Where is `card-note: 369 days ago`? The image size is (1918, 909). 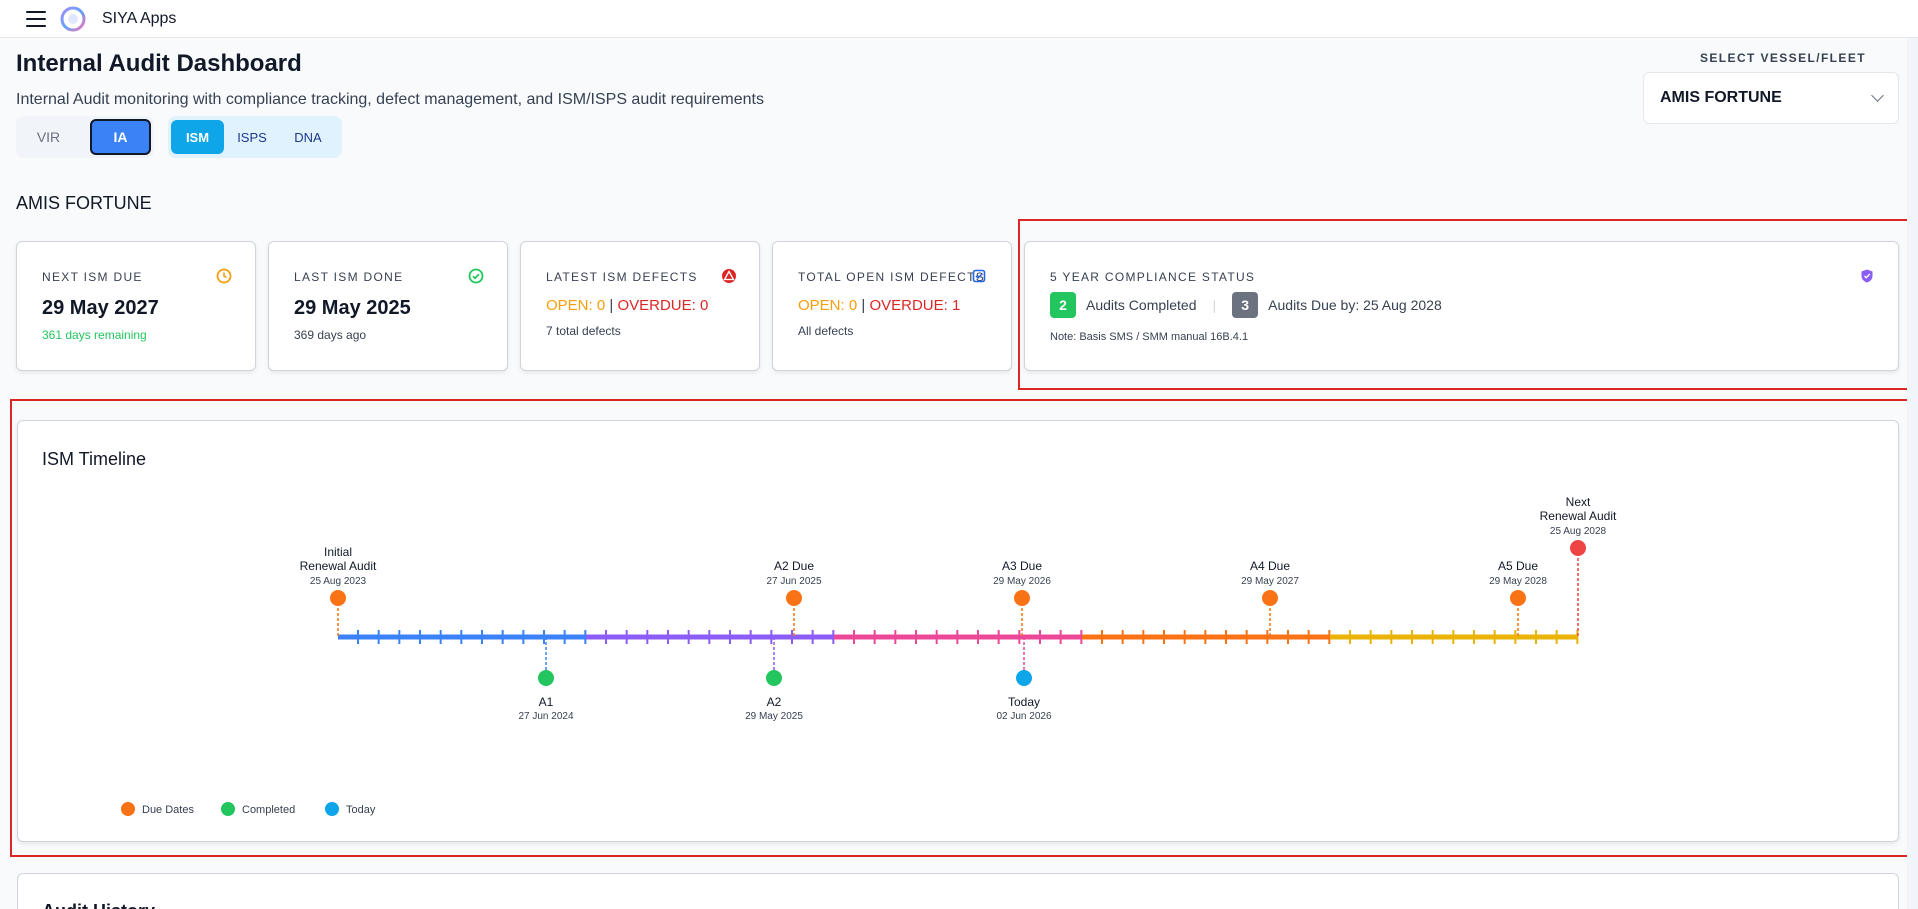 card-note: 369 days ago is located at coordinates (330, 335).